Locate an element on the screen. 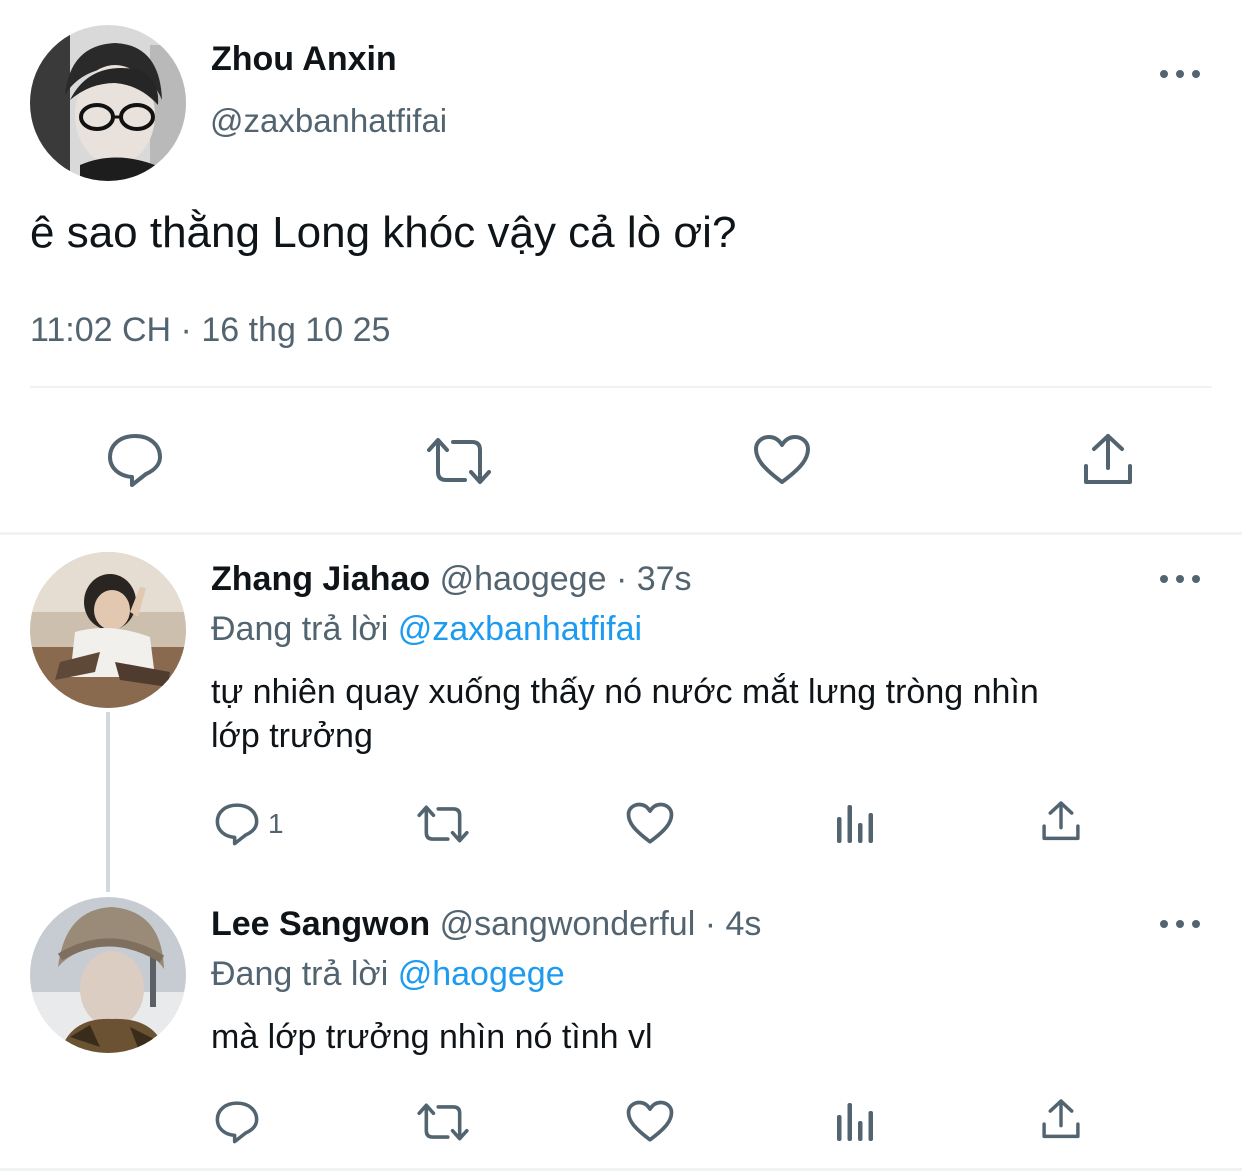 The image size is (1242, 1173). reply-text-line: mà lớp trưởng nhìn nó tình vl is located at coordinates (432, 1037).